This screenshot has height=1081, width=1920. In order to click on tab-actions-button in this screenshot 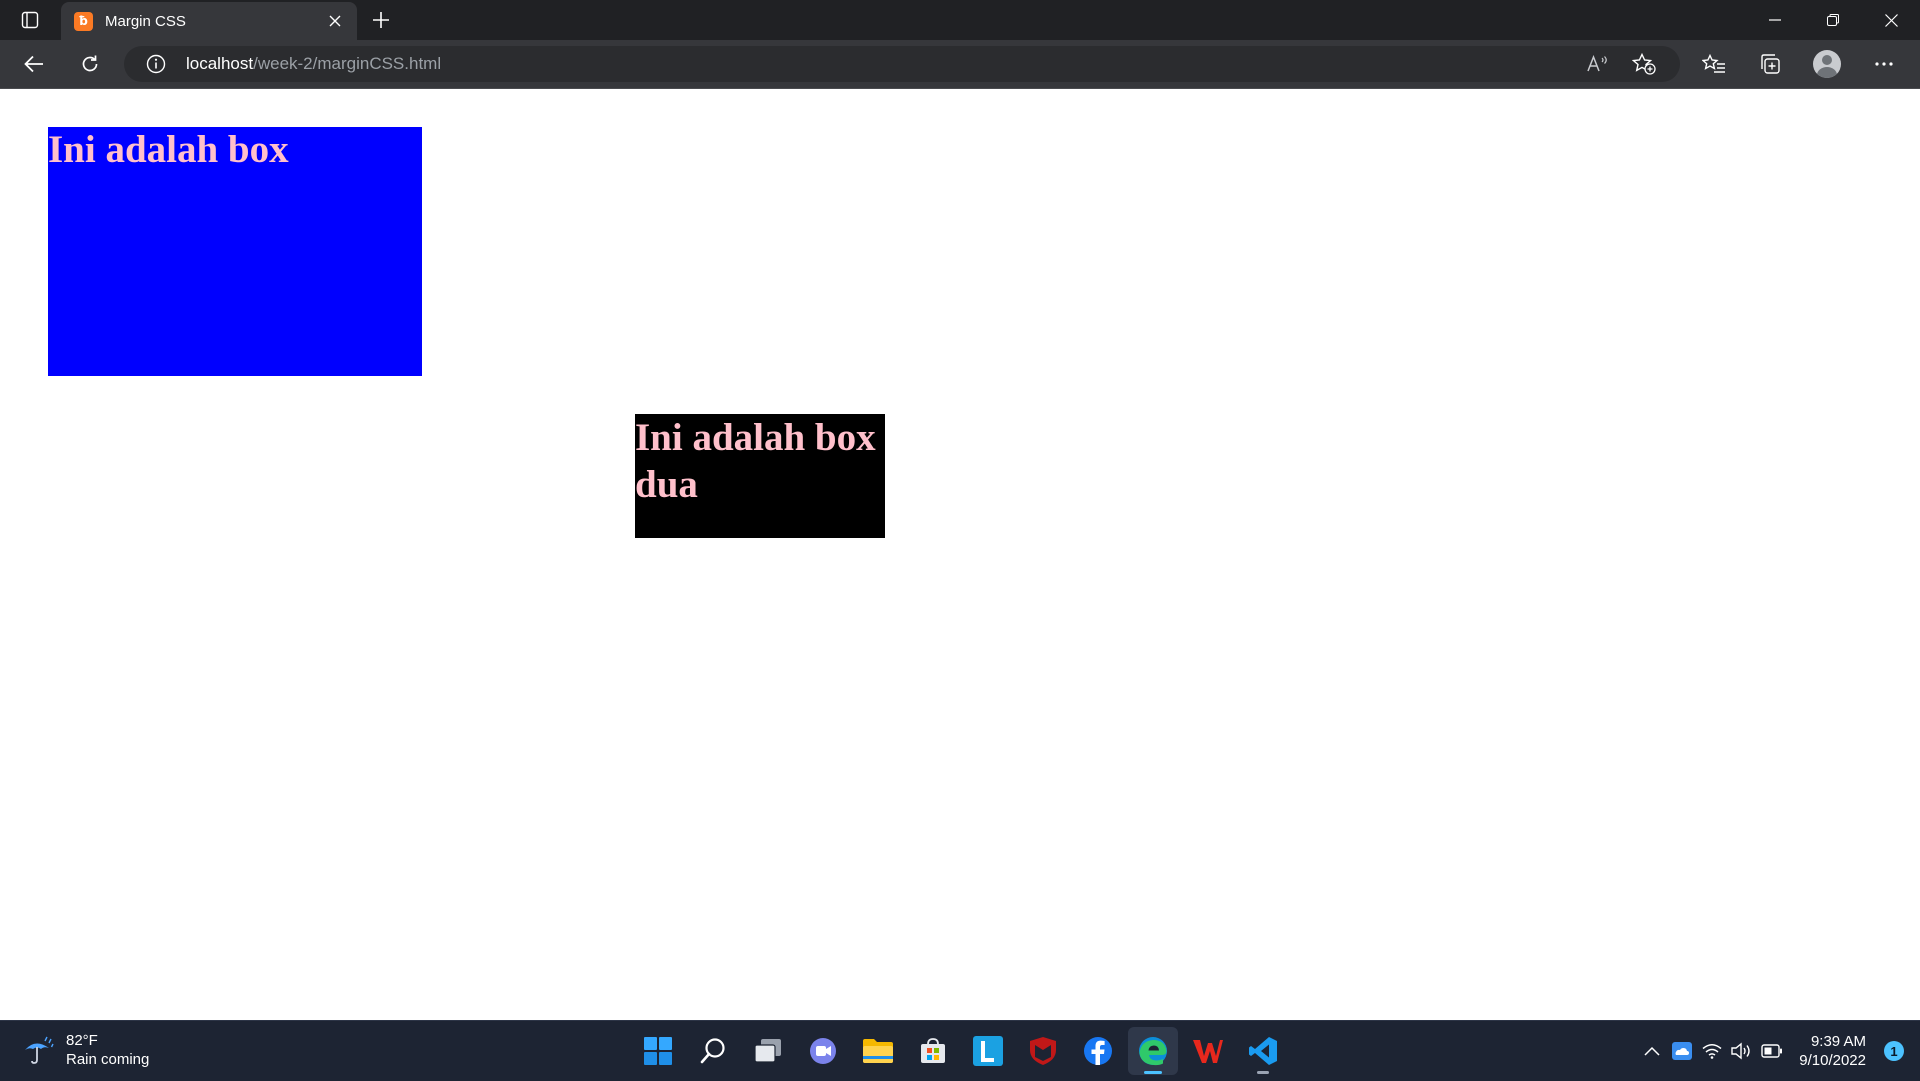, I will do `click(30, 20)`.